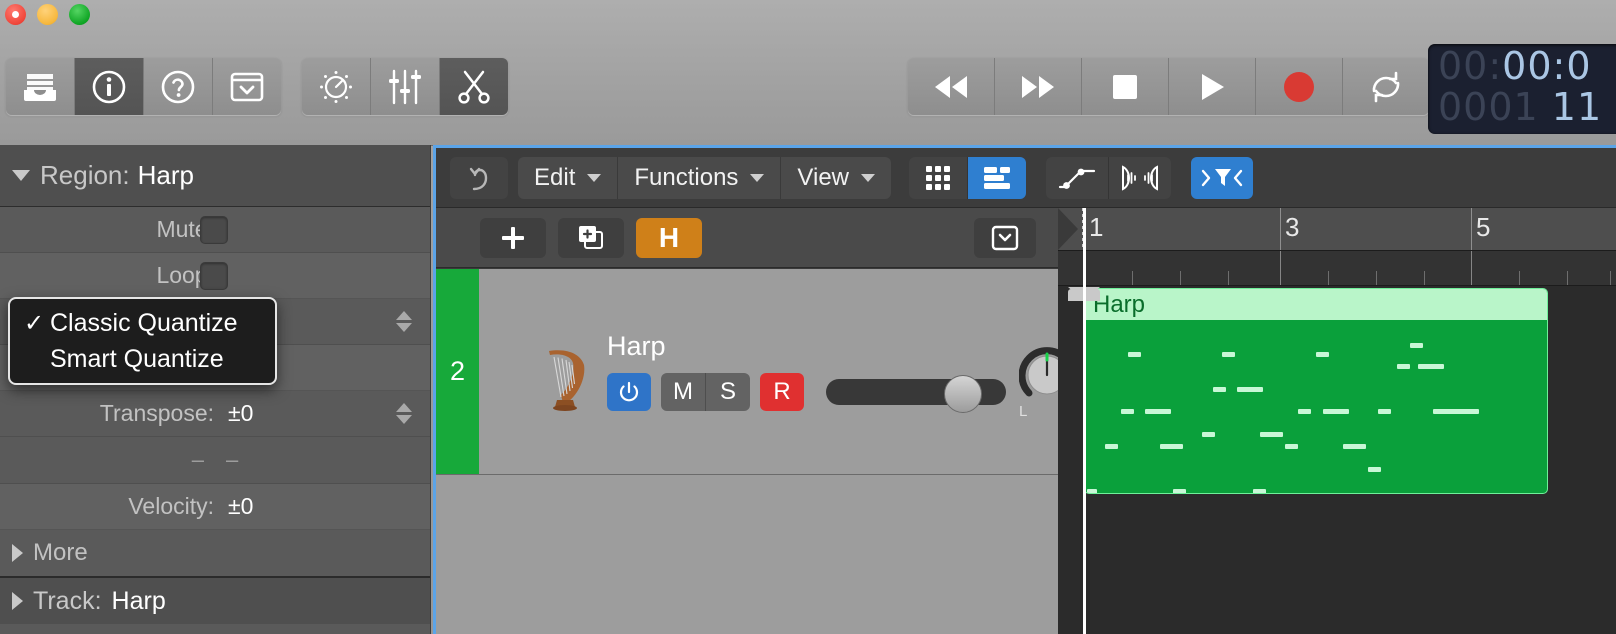  I want to click on automation-curve-button, so click(1078, 177).